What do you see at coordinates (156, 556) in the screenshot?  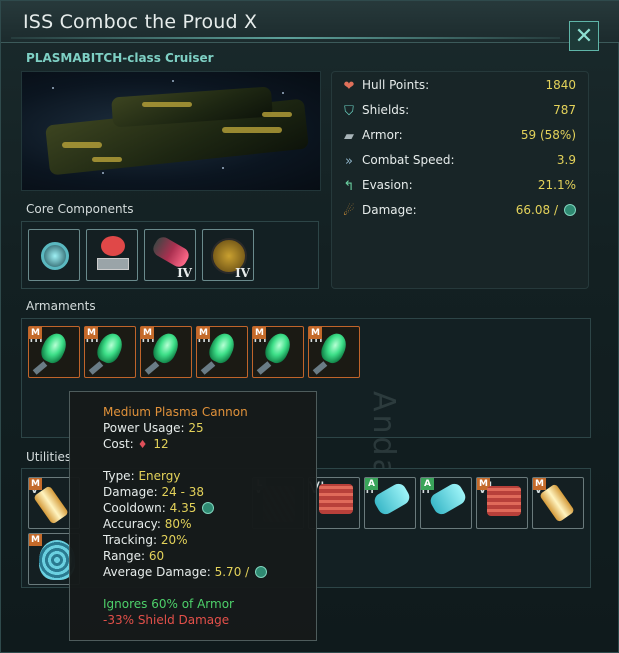 I see `tooltip-value: 60` at bounding box center [156, 556].